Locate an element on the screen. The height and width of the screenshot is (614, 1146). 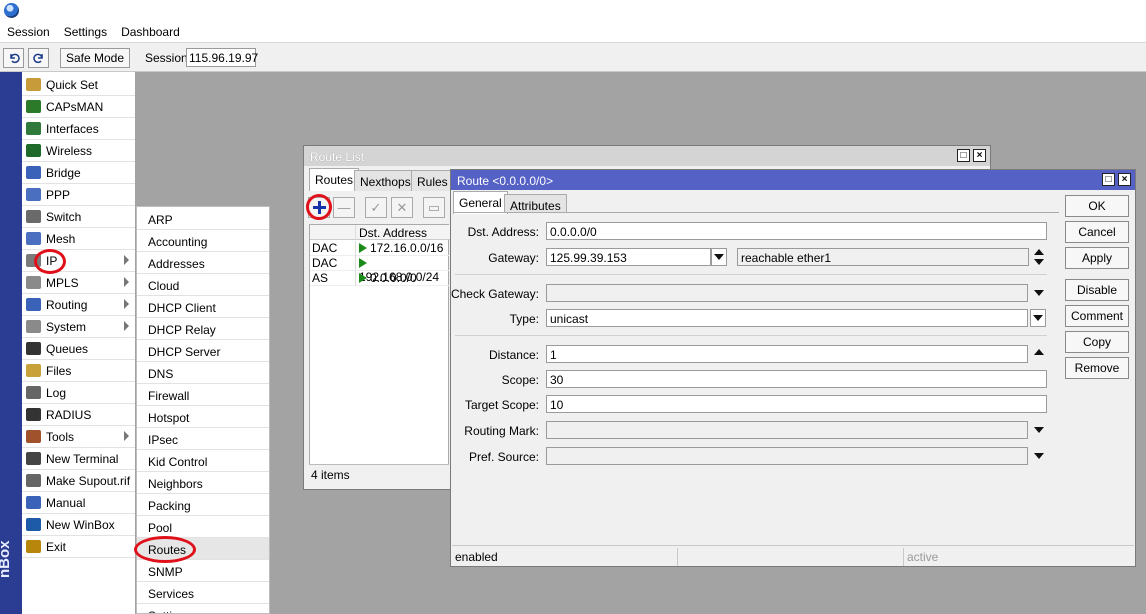
table-row: DAC 172.16.0.0/16 is located at coordinates (380, 248).